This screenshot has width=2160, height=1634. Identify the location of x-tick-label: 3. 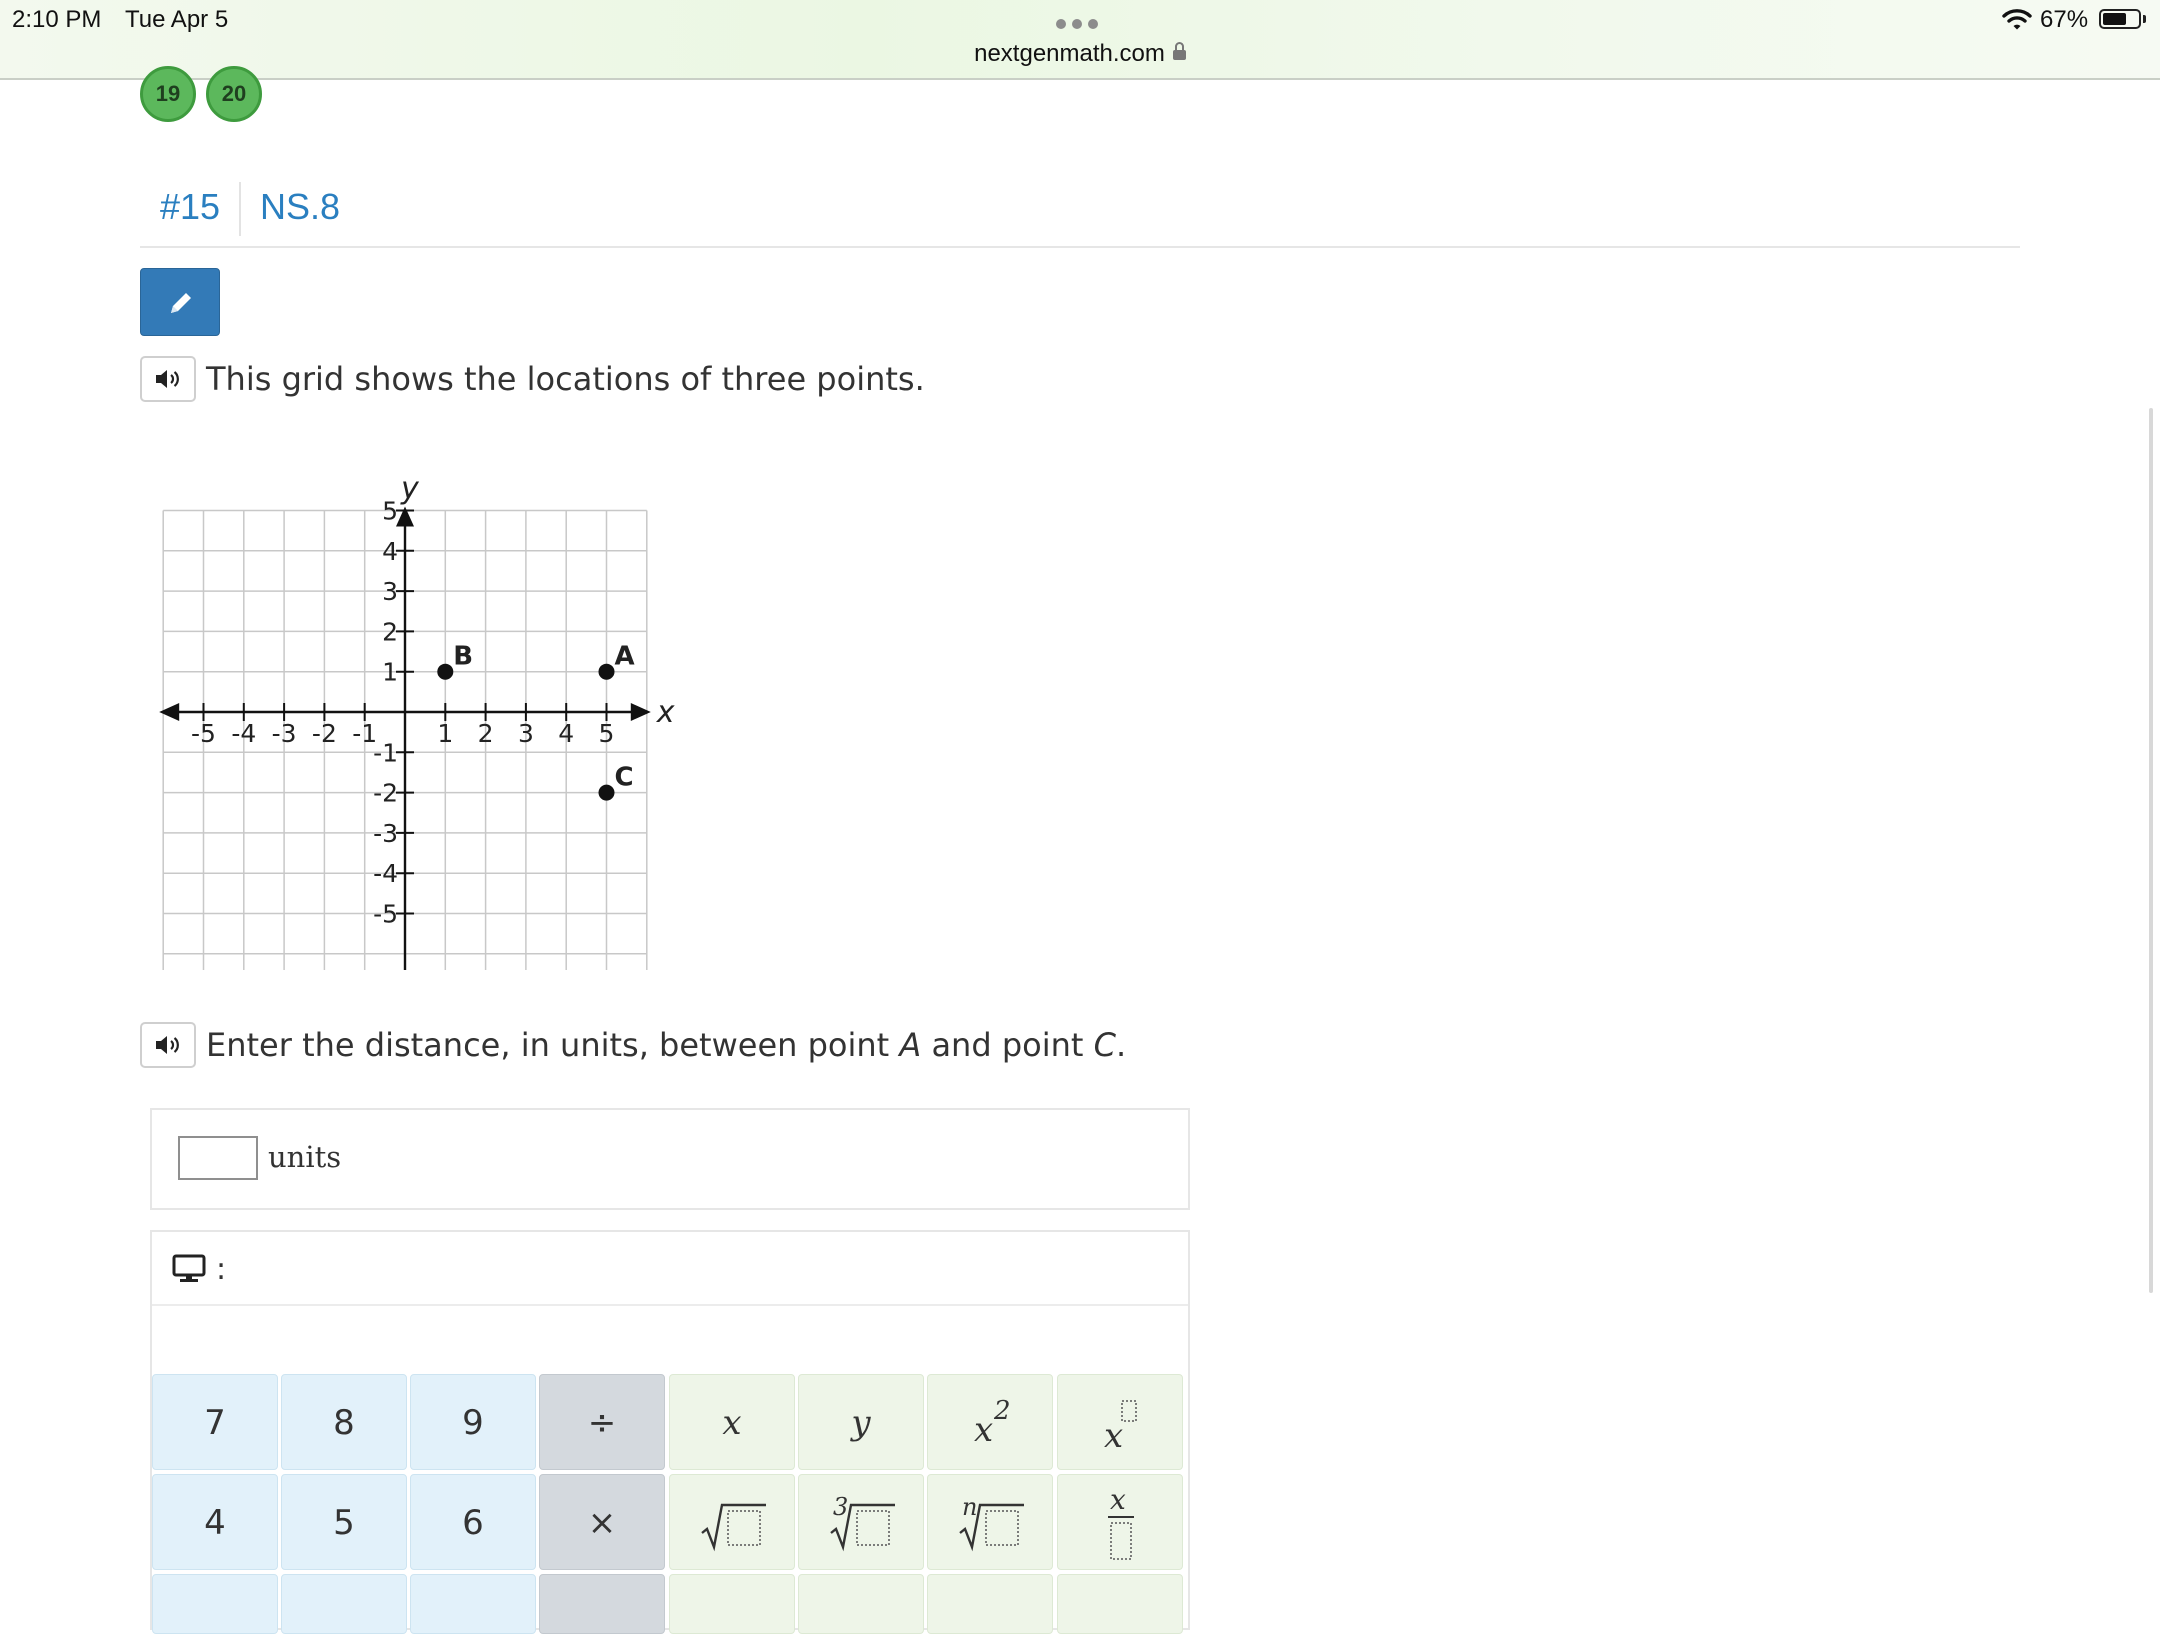
(526, 733).